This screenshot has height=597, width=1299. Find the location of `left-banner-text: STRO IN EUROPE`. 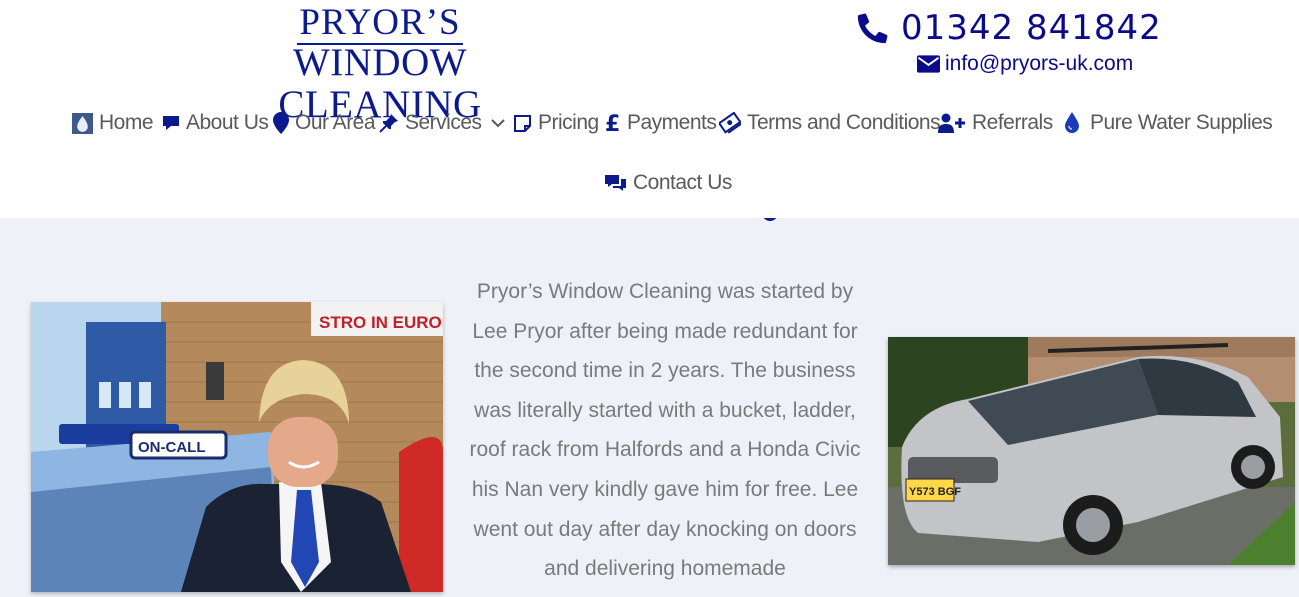

left-banner-text: STRO IN EUROPE is located at coordinates (381, 322).